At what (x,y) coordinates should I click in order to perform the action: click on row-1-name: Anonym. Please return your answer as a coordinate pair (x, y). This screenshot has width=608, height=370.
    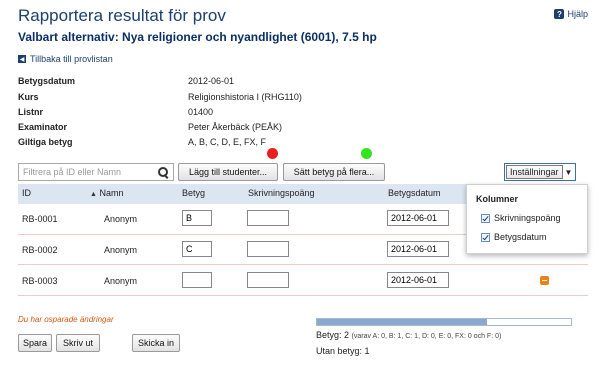
    Looking at the image, I should click on (121, 219).